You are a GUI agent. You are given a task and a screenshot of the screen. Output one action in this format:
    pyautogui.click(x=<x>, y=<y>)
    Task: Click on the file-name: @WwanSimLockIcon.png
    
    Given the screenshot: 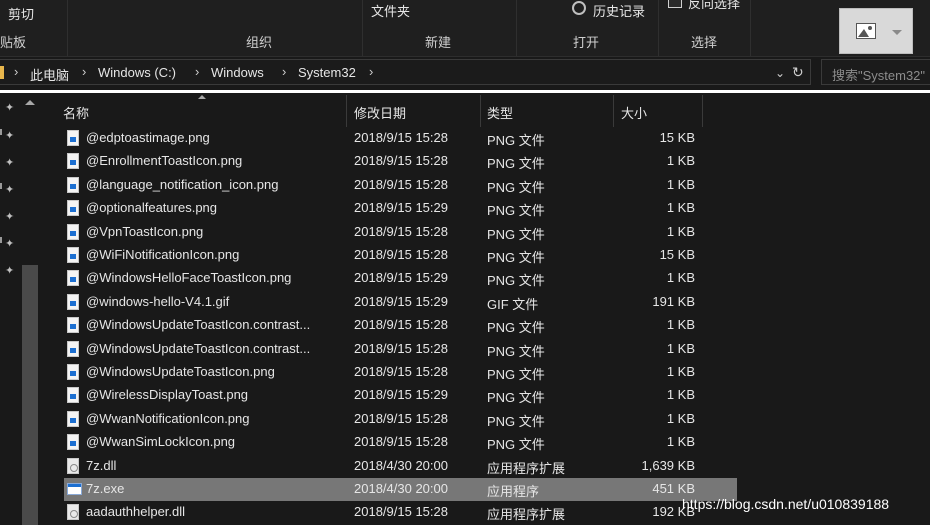 What is the action you would take?
    pyautogui.click(x=161, y=442)
    